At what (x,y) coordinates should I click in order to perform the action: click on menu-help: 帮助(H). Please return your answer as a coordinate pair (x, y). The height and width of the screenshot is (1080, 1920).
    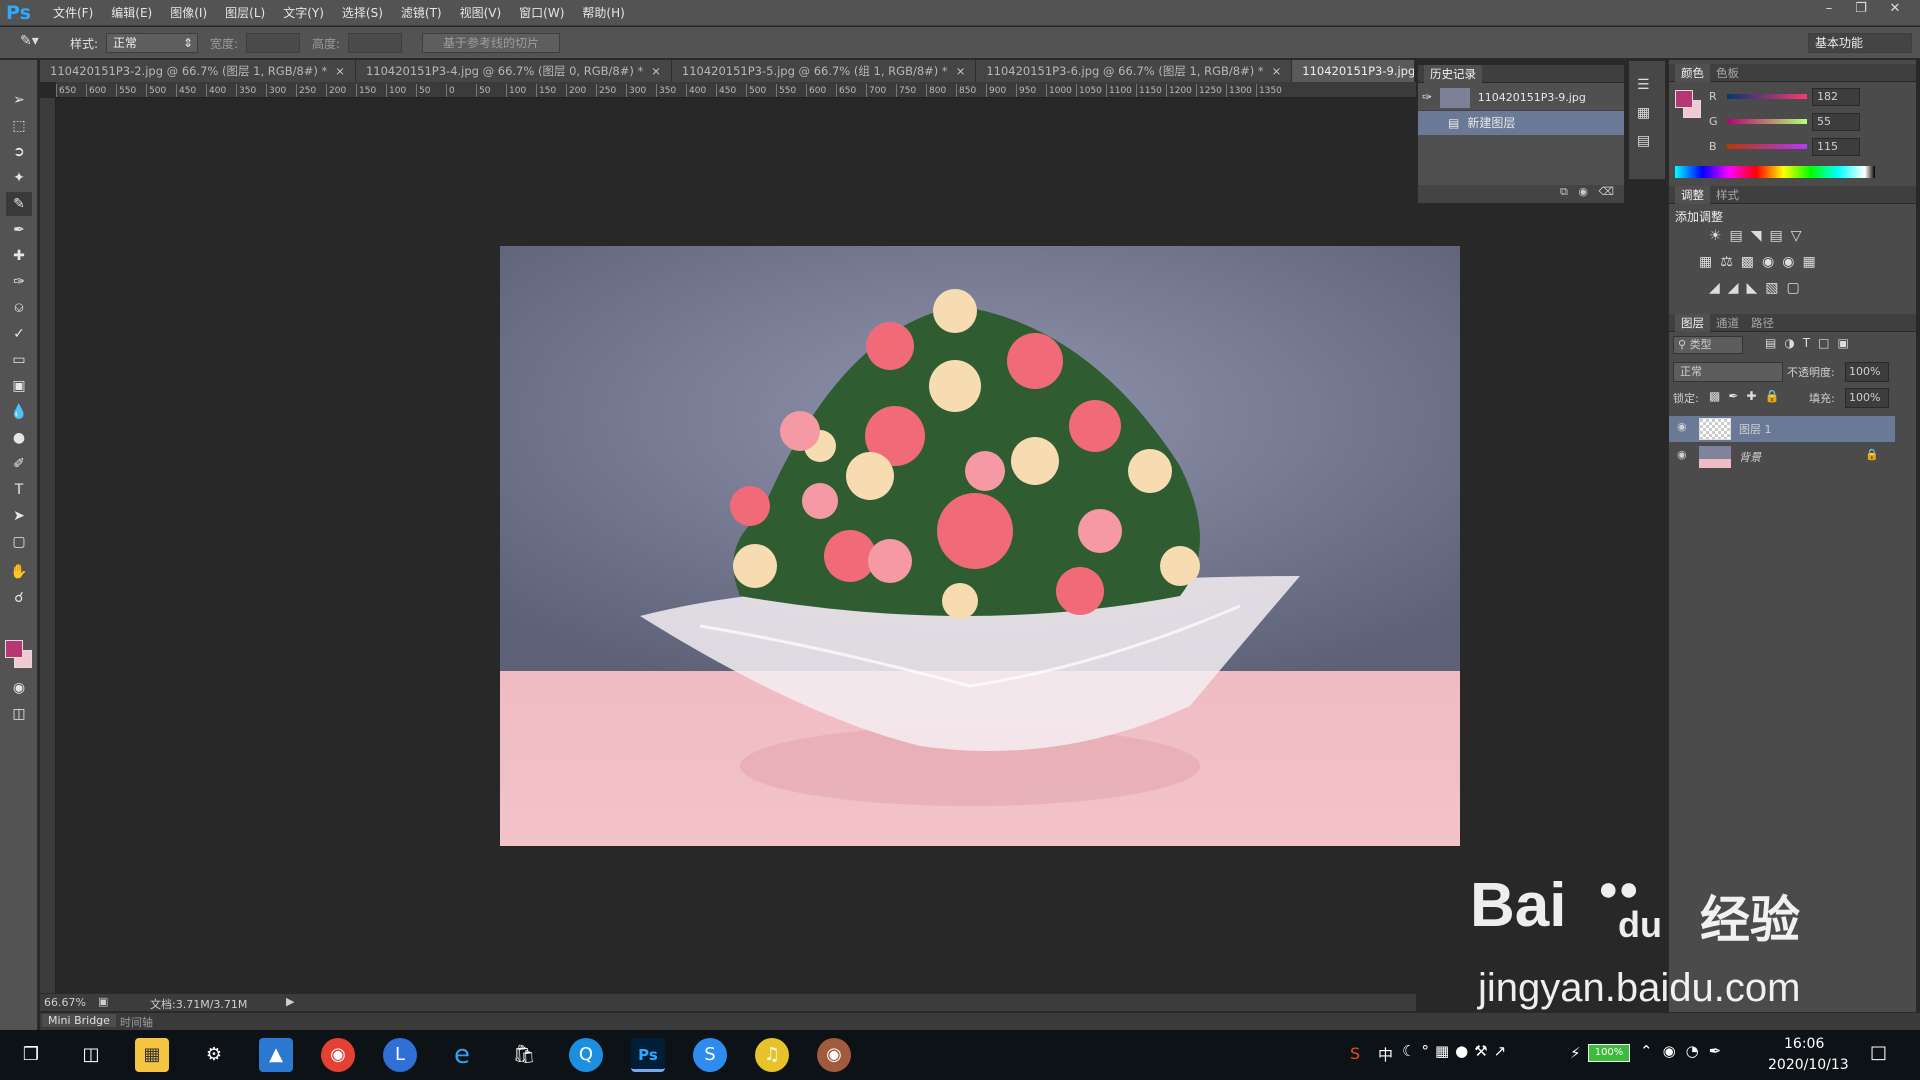
    Looking at the image, I should click on (603, 13).